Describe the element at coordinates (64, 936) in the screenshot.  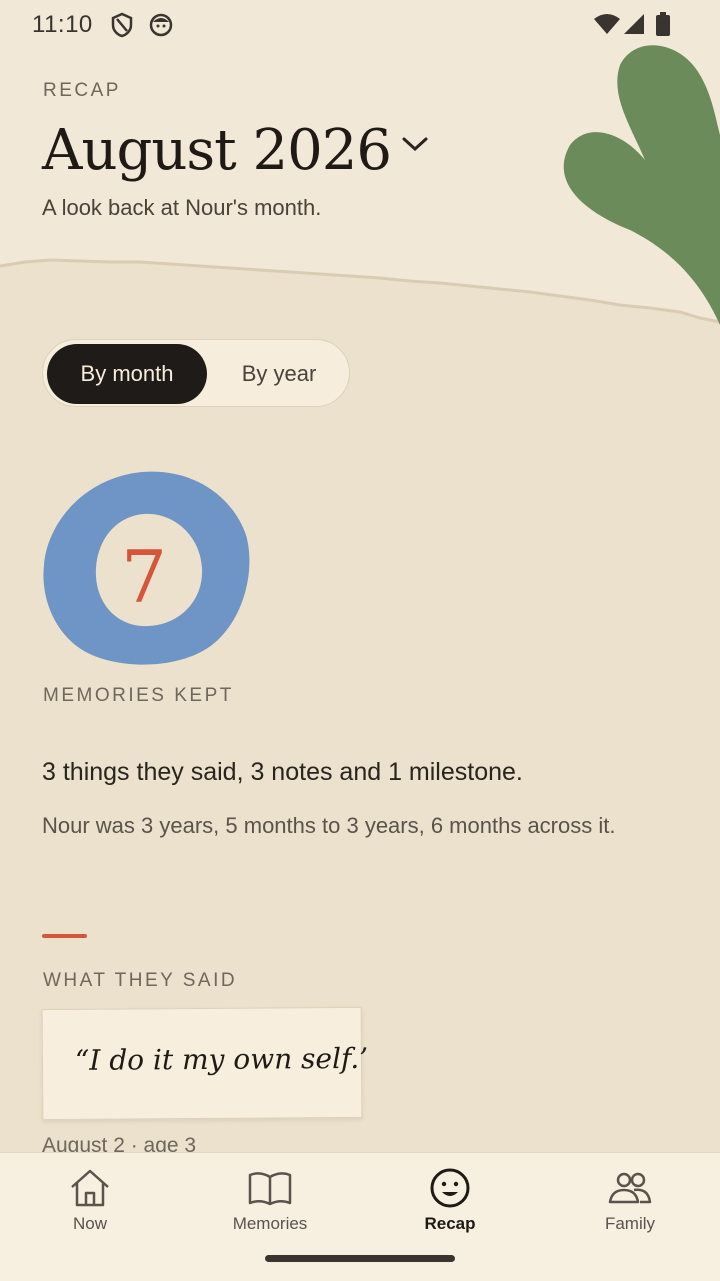
I see `section-divider` at that location.